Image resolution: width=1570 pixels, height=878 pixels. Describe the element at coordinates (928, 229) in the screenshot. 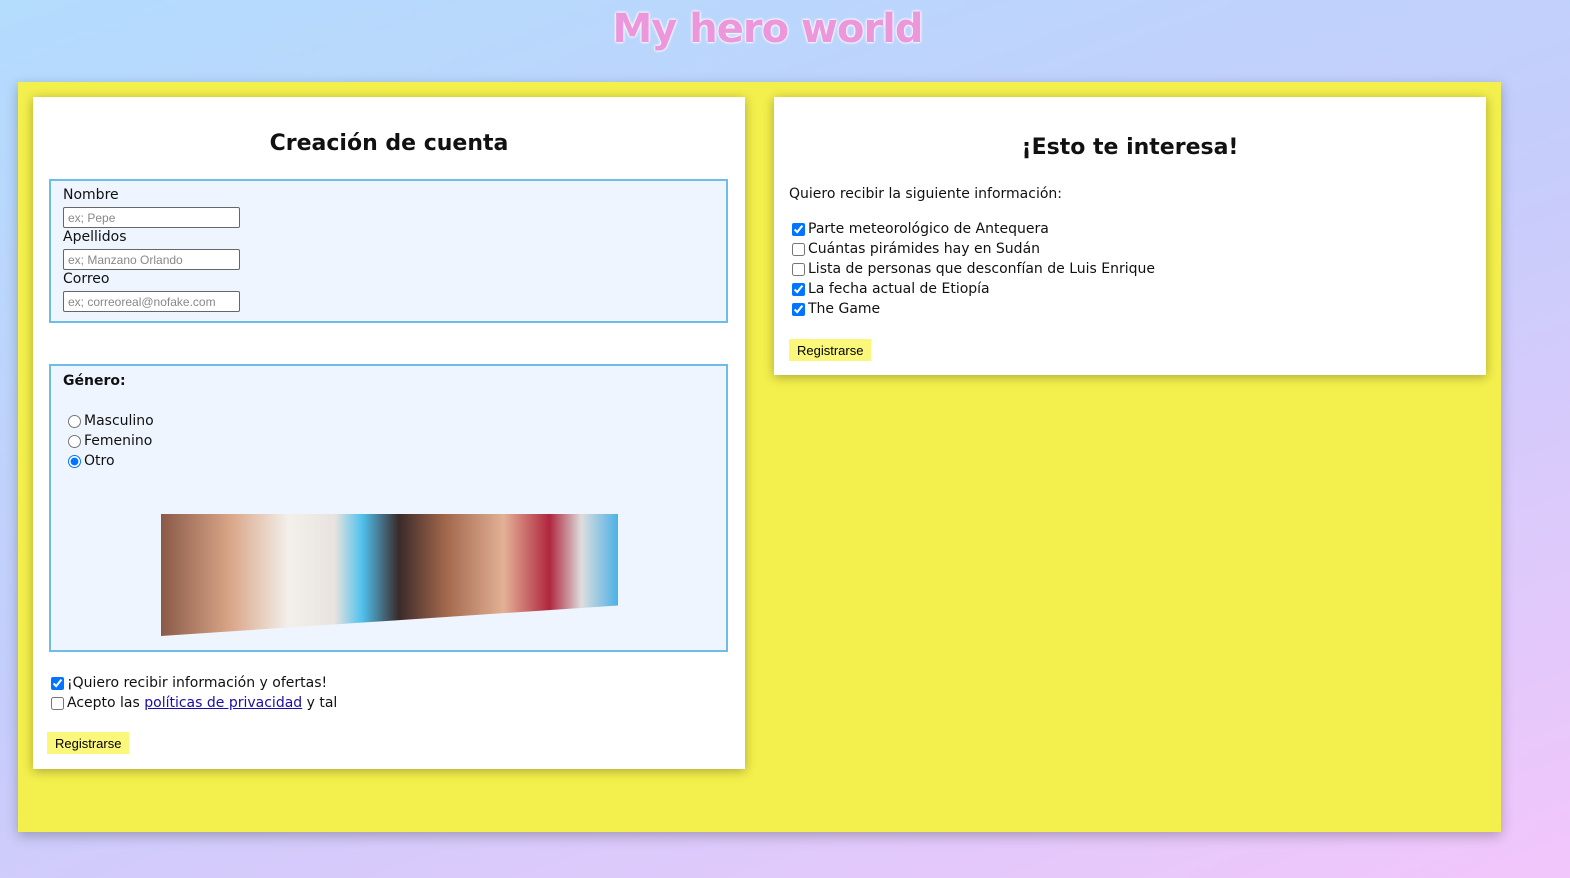

I see `interest-label: Parte meteorológico de Antequera` at that location.